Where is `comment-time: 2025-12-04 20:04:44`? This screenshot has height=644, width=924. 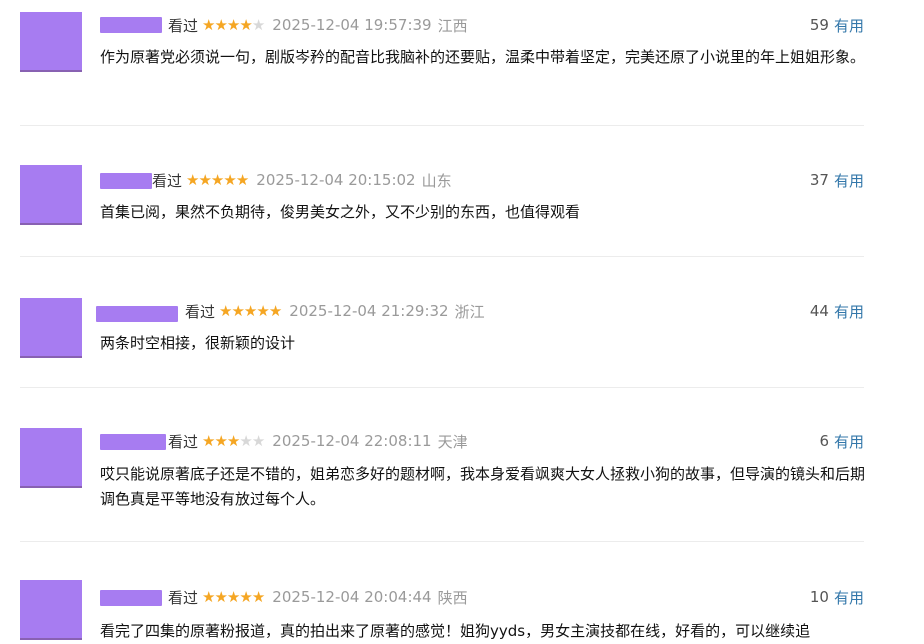 comment-time: 2025-12-04 20:04:44 is located at coordinates (352, 597).